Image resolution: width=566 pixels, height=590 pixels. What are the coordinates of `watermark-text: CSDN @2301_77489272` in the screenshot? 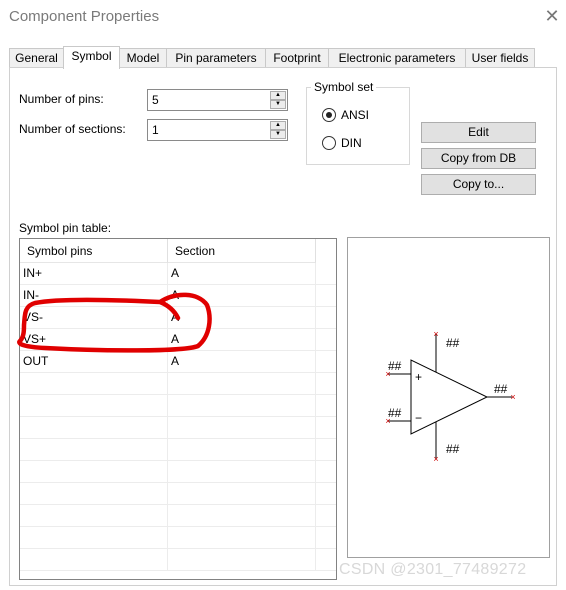 It's located at (433, 569).